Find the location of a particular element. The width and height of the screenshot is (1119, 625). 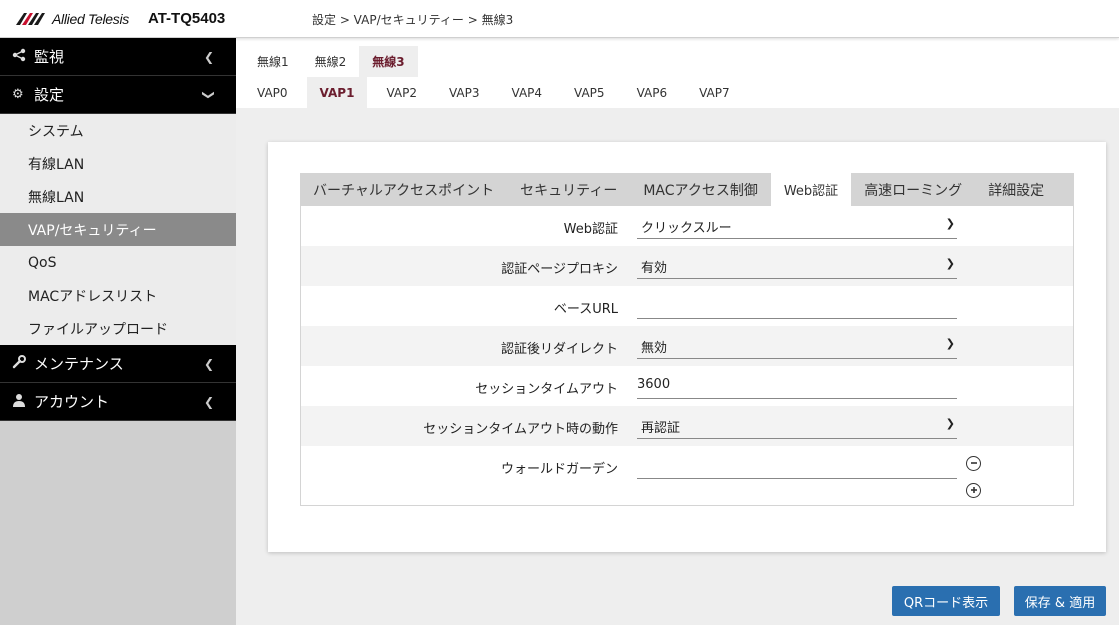

form-row-walled-garden: ウォールドガーデン is located at coordinates (687, 475).